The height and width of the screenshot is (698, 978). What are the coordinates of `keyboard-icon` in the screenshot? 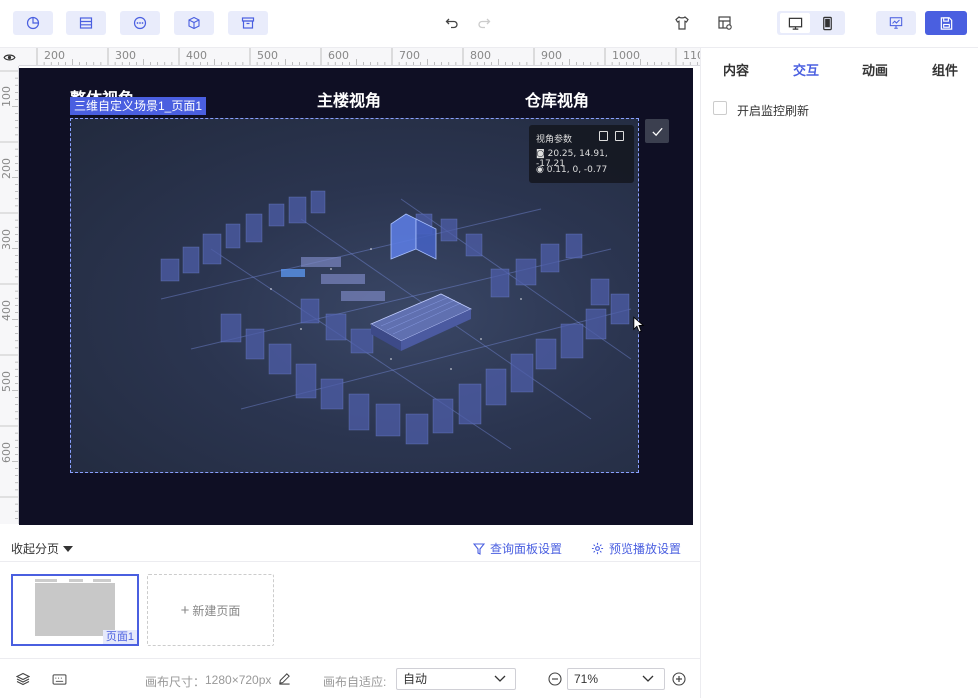 It's located at (59, 679).